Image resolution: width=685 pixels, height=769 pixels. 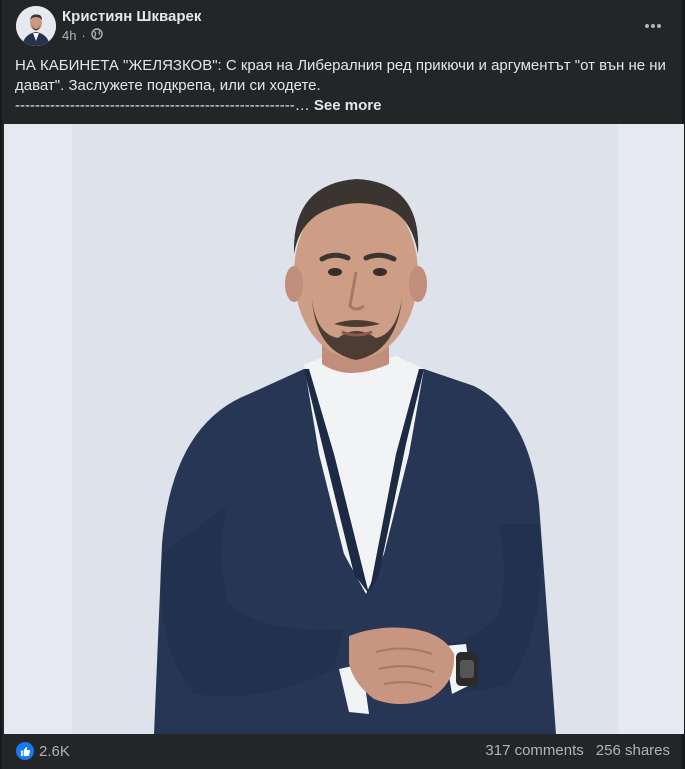 What do you see at coordinates (54, 751) in the screenshot?
I see `reaction-count: 2.6K` at bounding box center [54, 751].